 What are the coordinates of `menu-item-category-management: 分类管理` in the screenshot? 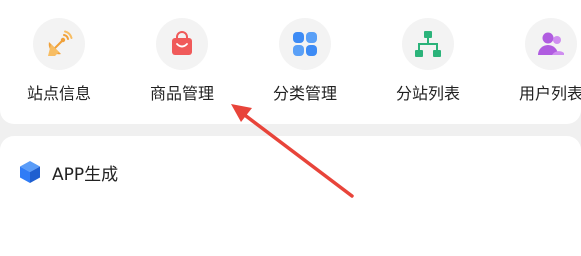 It's located at (305, 62).